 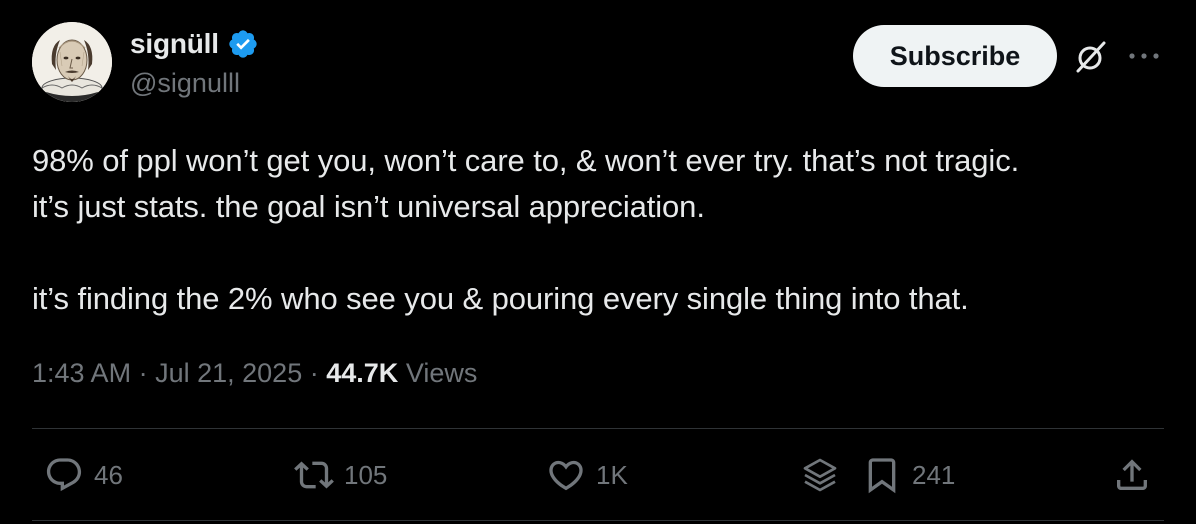 I want to click on repost-count: 105, so click(x=366, y=474).